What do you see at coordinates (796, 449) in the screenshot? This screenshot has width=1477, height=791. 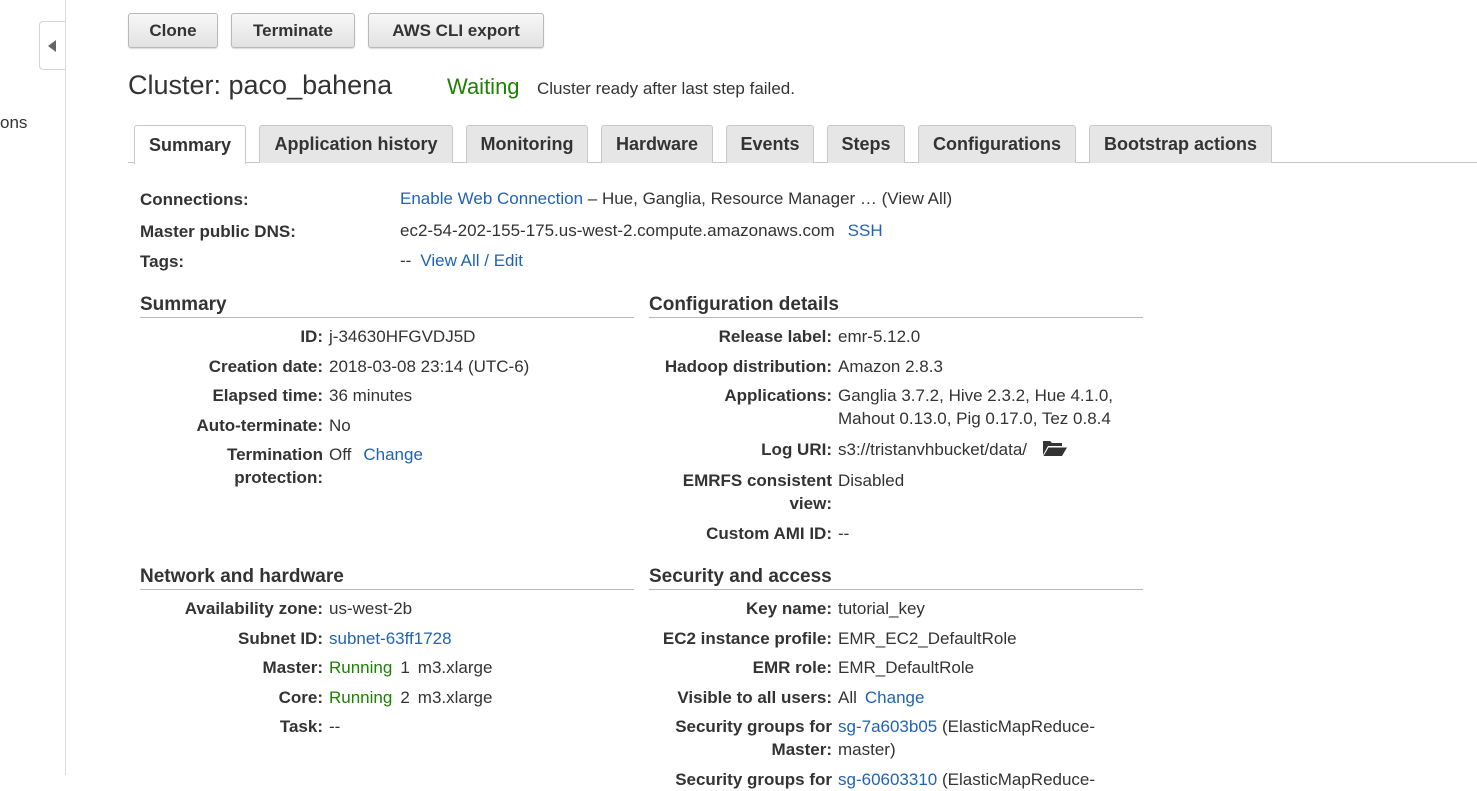 I see `log-uri-label: Log URI:` at bounding box center [796, 449].